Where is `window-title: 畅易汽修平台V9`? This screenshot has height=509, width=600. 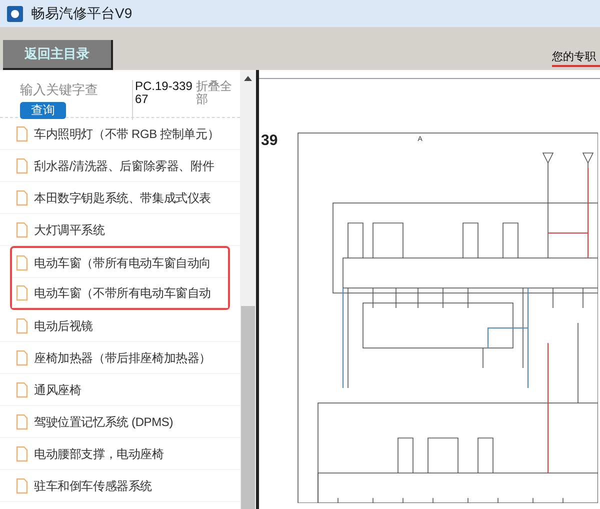
window-title: 畅易汽修平台V9 is located at coordinates (81, 13).